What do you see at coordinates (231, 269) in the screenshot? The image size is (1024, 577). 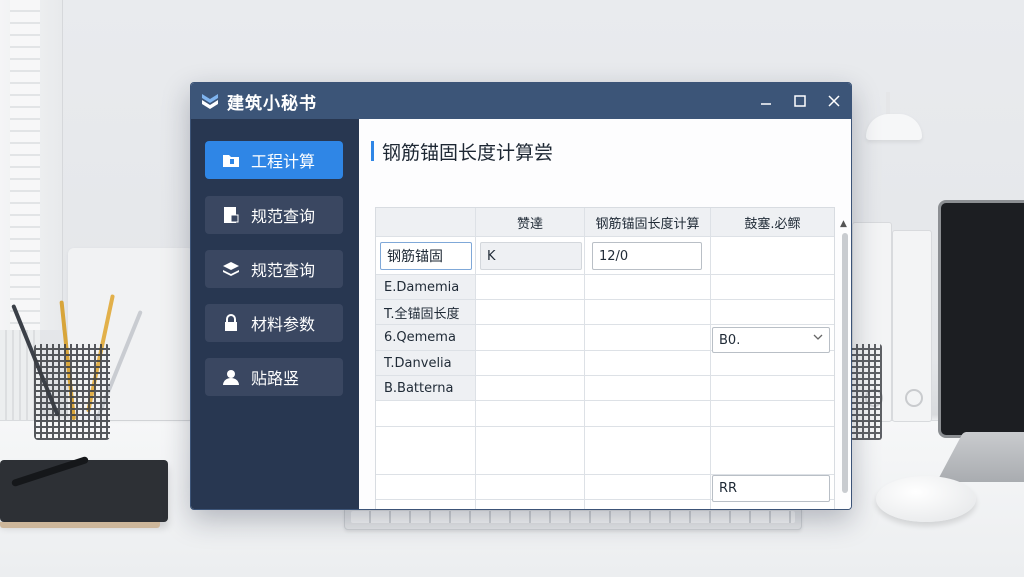 I see `stack-icon` at bounding box center [231, 269].